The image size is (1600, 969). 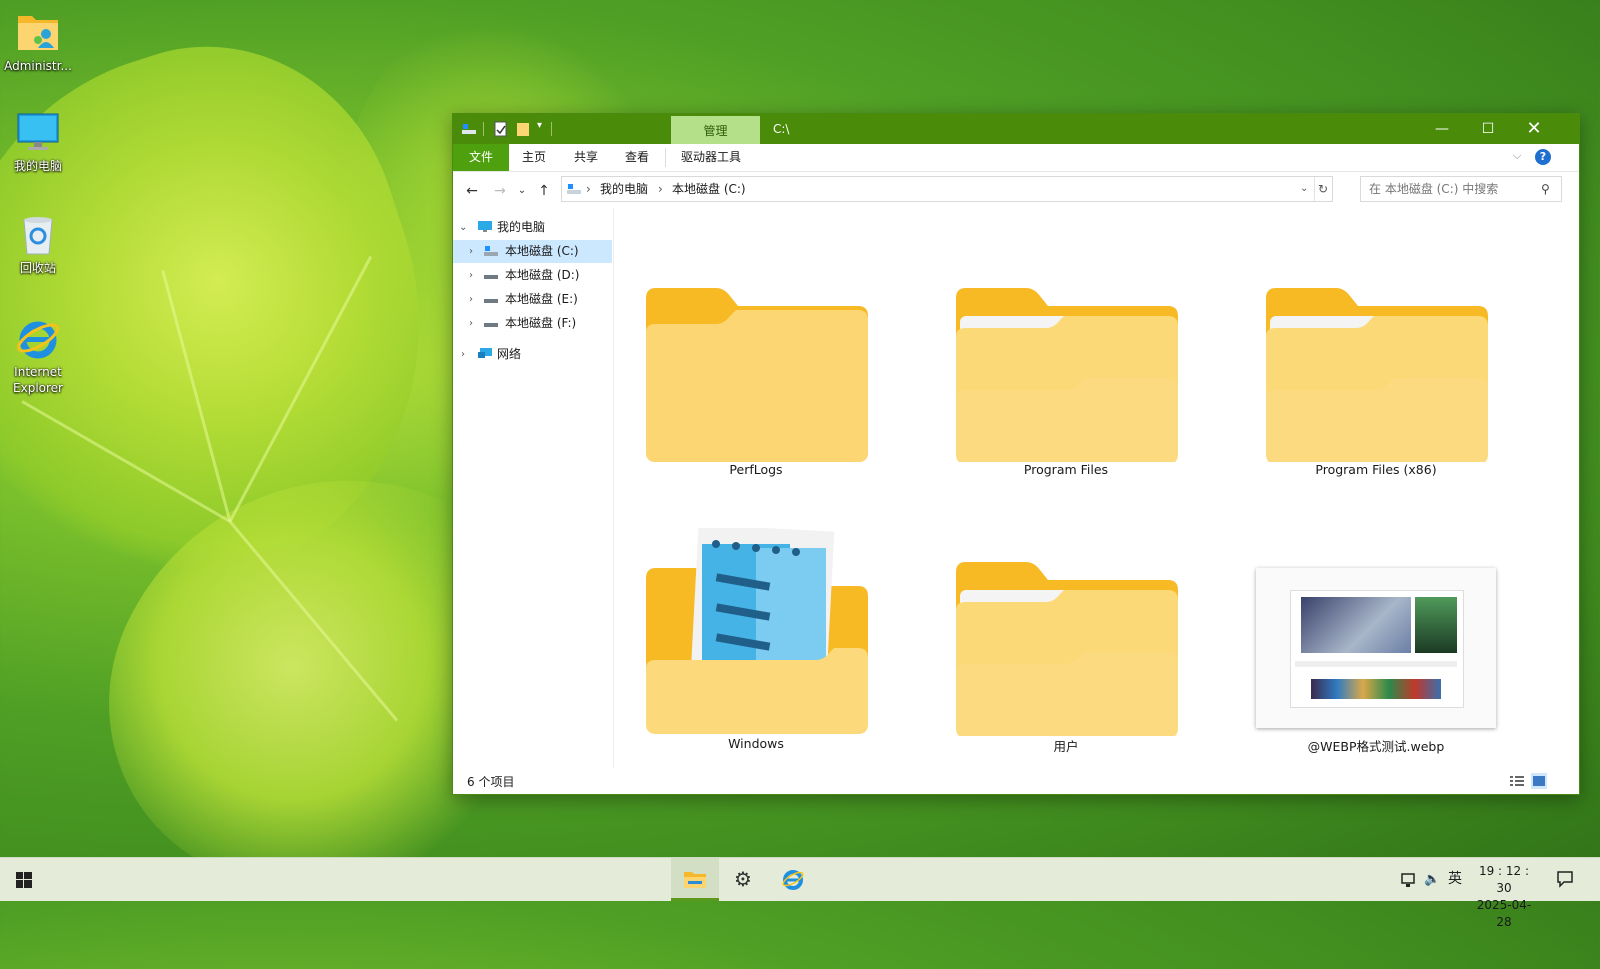 I want to click on tab-home: 主页, so click(x=534, y=157).